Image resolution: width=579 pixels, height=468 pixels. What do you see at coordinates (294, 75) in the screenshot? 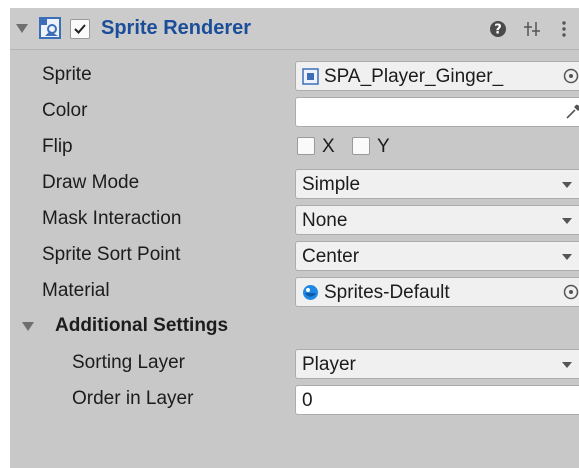
I see `sprite-row: Sprite SPA_Player_Ginger_` at bounding box center [294, 75].